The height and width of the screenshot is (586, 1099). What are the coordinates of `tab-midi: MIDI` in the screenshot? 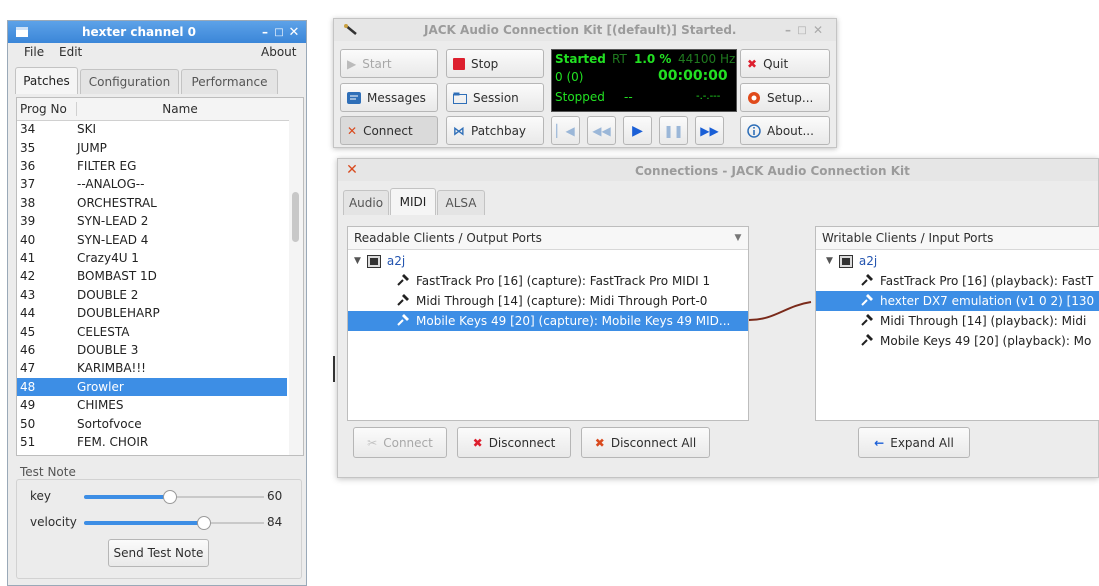 It's located at (413, 201).